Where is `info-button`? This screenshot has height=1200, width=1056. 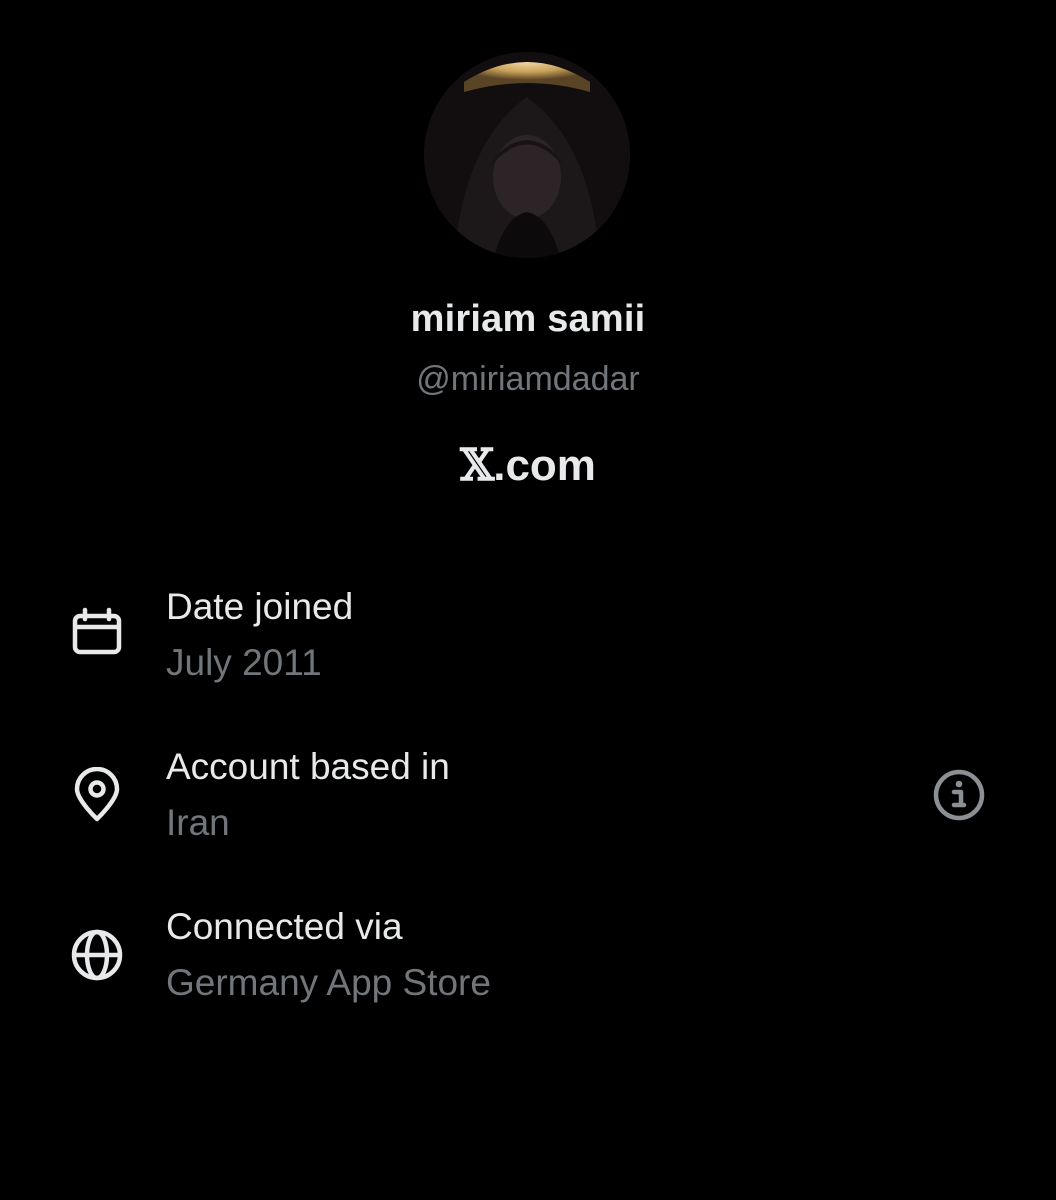
info-button is located at coordinates (959, 797).